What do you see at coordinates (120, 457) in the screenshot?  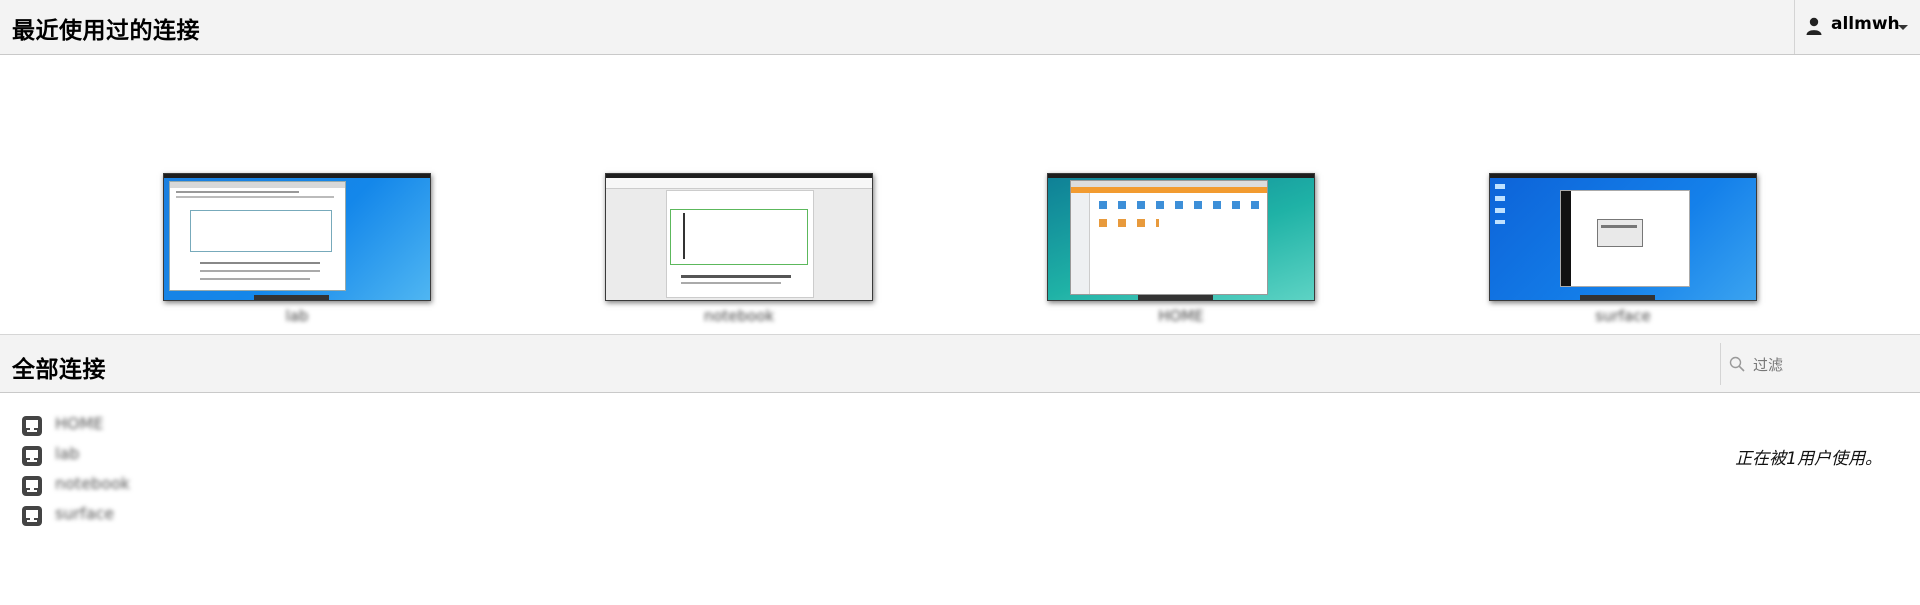 I see `connection-item-lab: lab` at bounding box center [120, 457].